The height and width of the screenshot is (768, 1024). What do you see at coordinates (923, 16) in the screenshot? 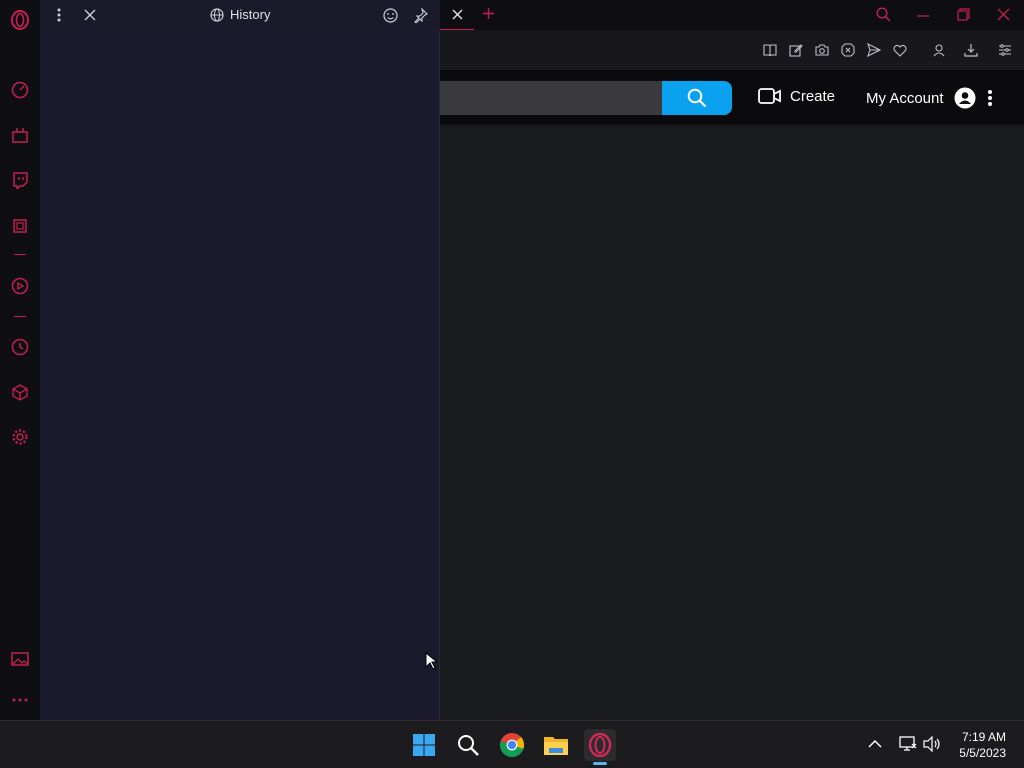
I see `minimize-icon` at bounding box center [923, 16].